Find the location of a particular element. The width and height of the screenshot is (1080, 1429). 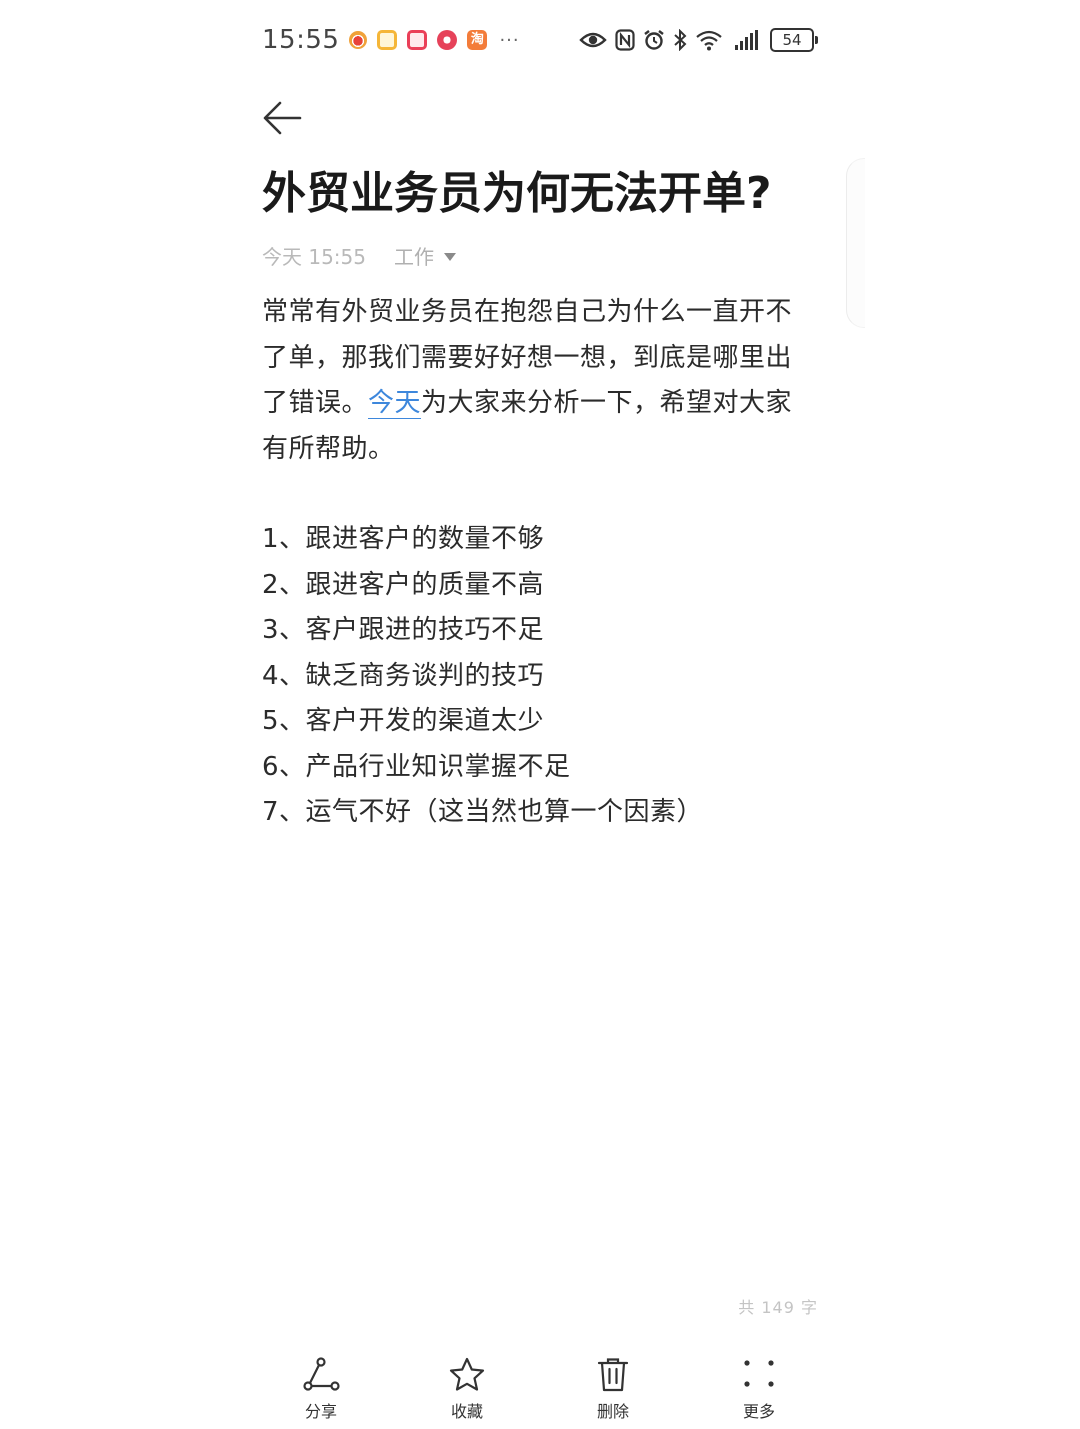

back-arrow-icon is located at coordinates (282, 118).